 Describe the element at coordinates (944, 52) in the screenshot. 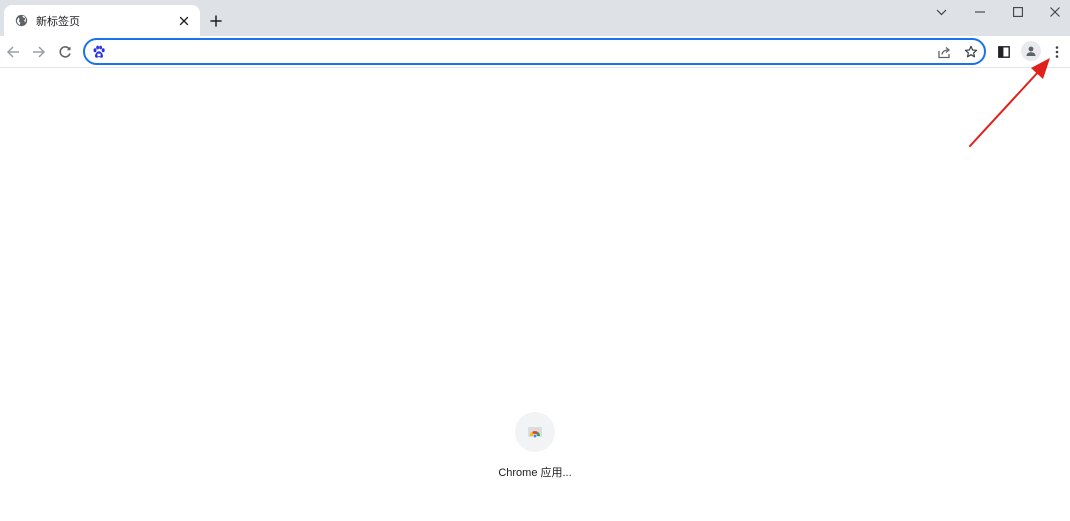

I see `share-icon` at that location.